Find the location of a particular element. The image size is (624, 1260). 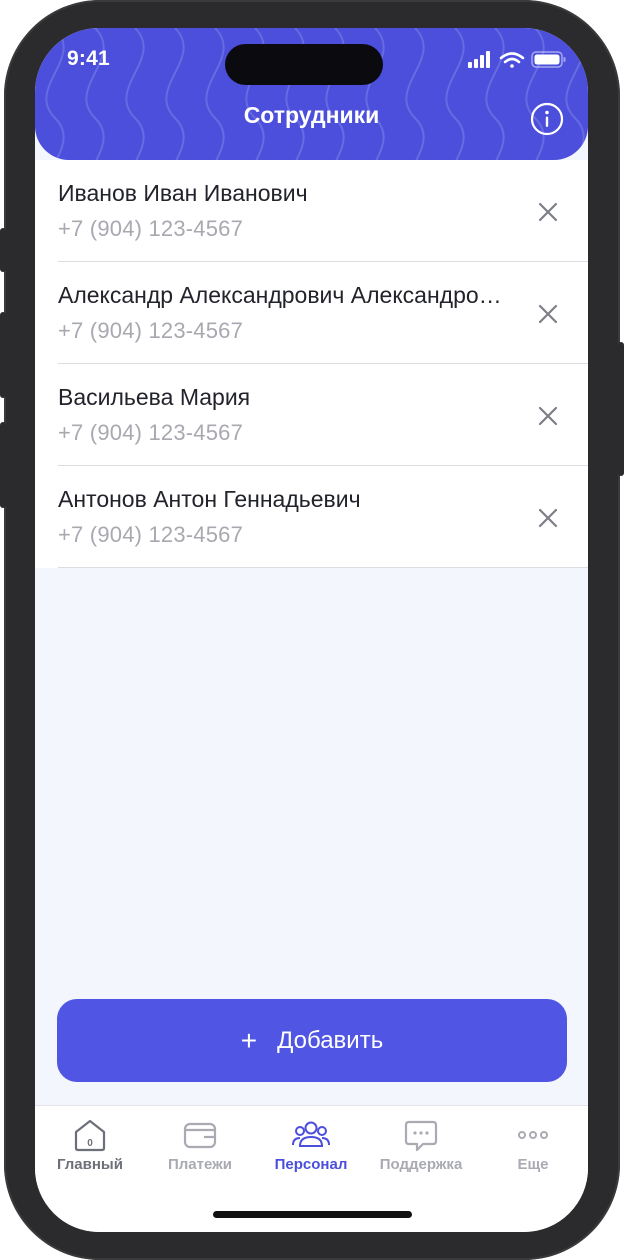

svg-text: 0 is located at coordinates (90, 1143).